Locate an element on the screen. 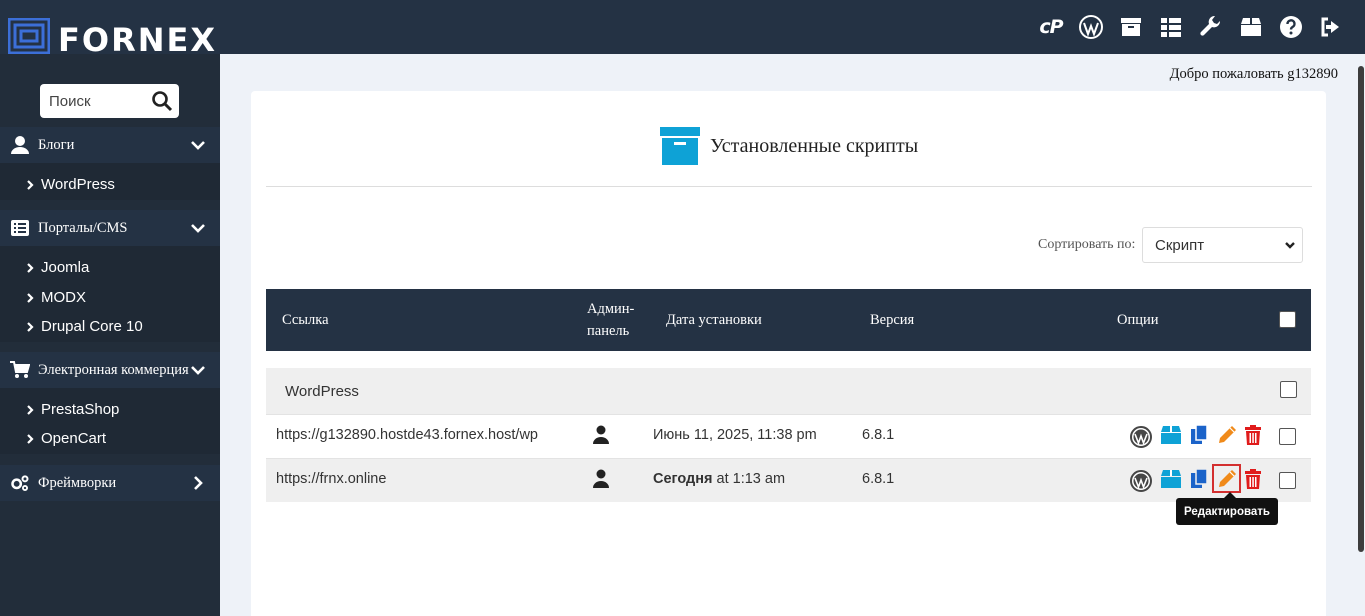  scrollbar is located at coordinates (1360, 335).